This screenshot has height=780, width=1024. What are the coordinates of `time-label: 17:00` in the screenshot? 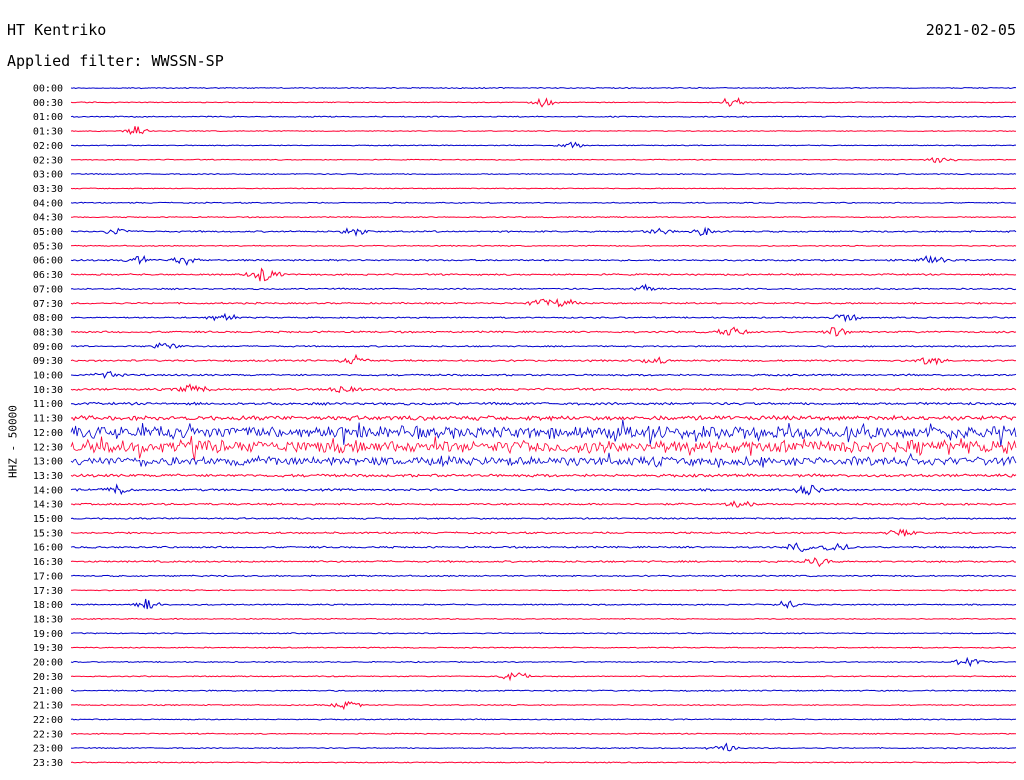 It's located at (48, 576).